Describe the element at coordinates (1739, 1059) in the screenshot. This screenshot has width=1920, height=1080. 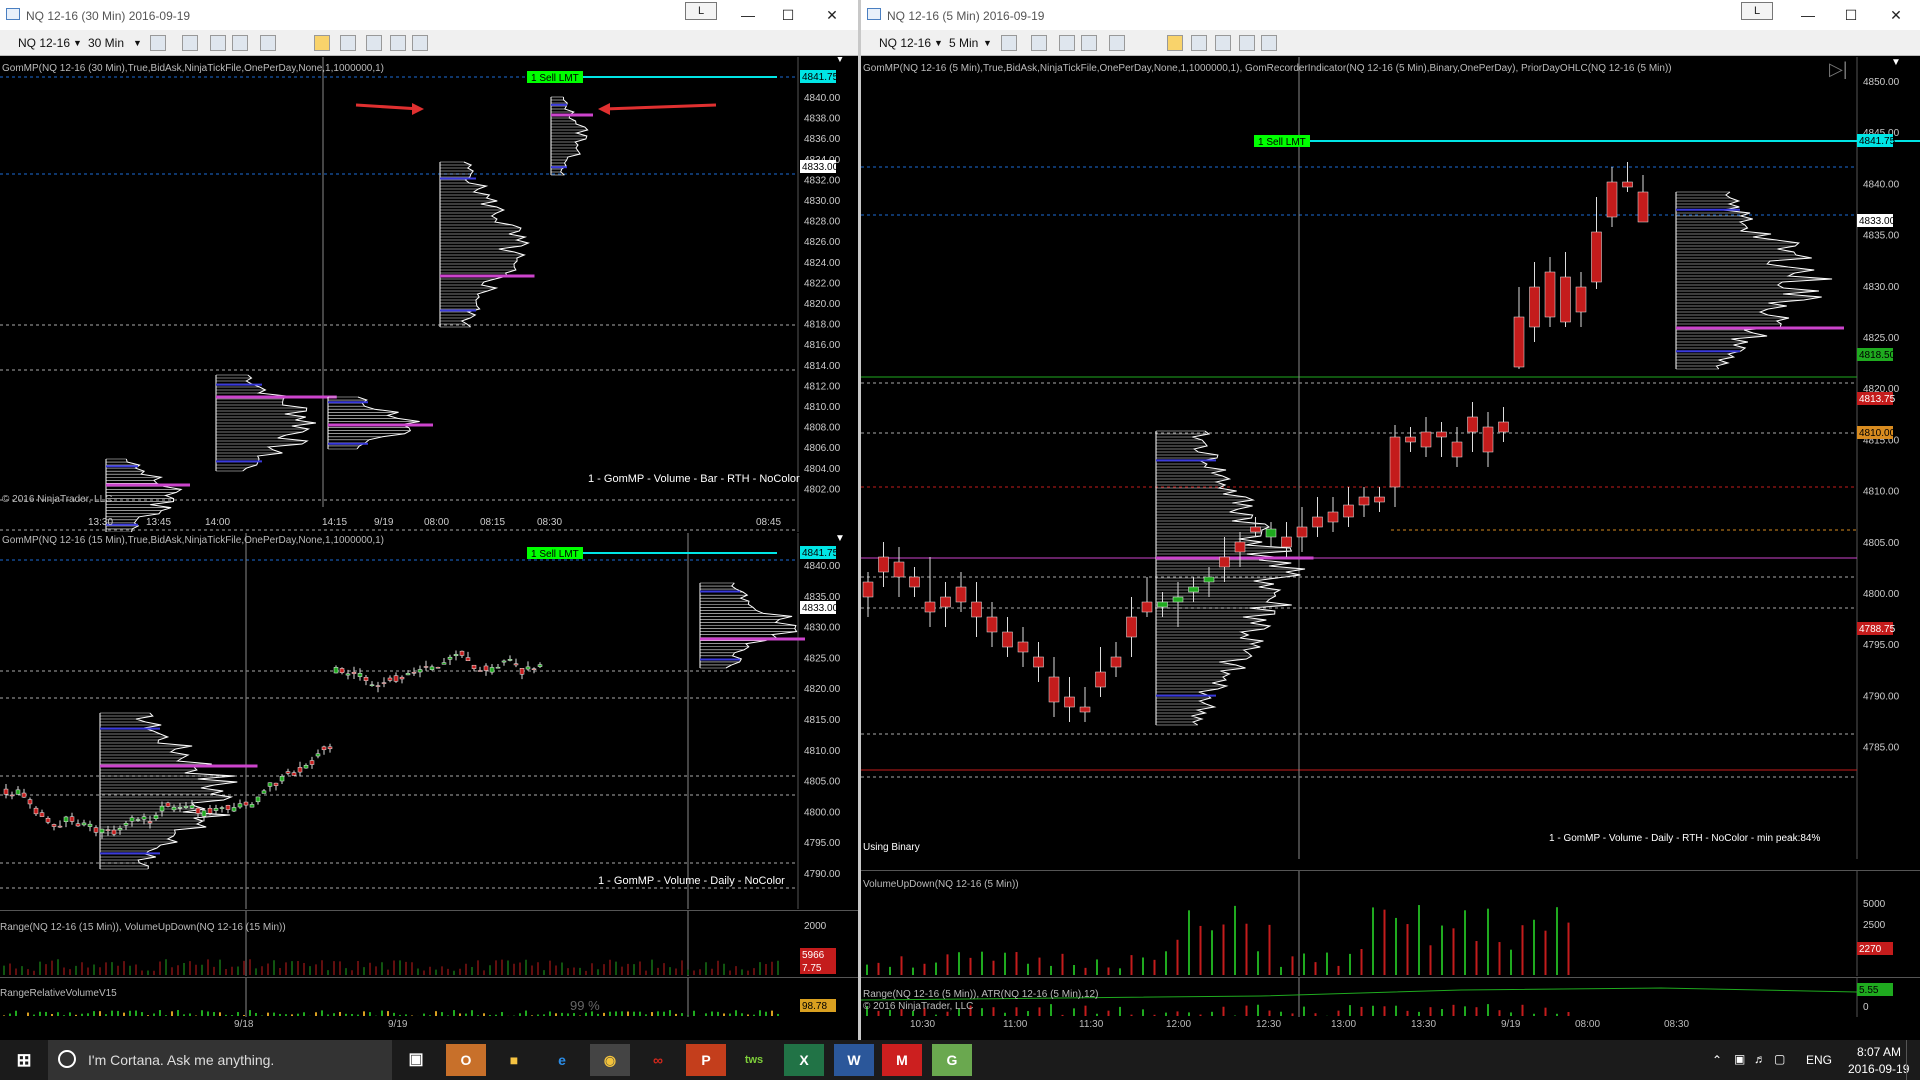
I see `network-icon: ▣` at that location.